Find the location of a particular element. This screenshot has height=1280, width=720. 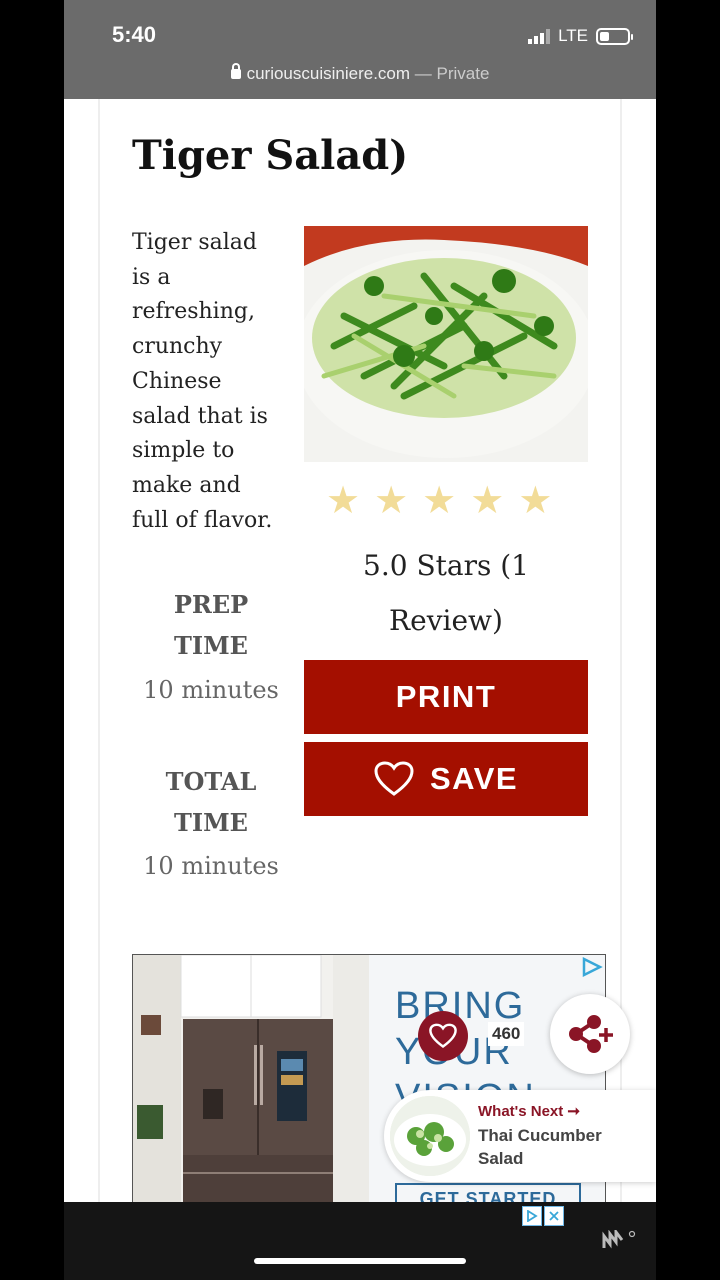

print-button-label: PRINT is located at coordinates (446, 696).